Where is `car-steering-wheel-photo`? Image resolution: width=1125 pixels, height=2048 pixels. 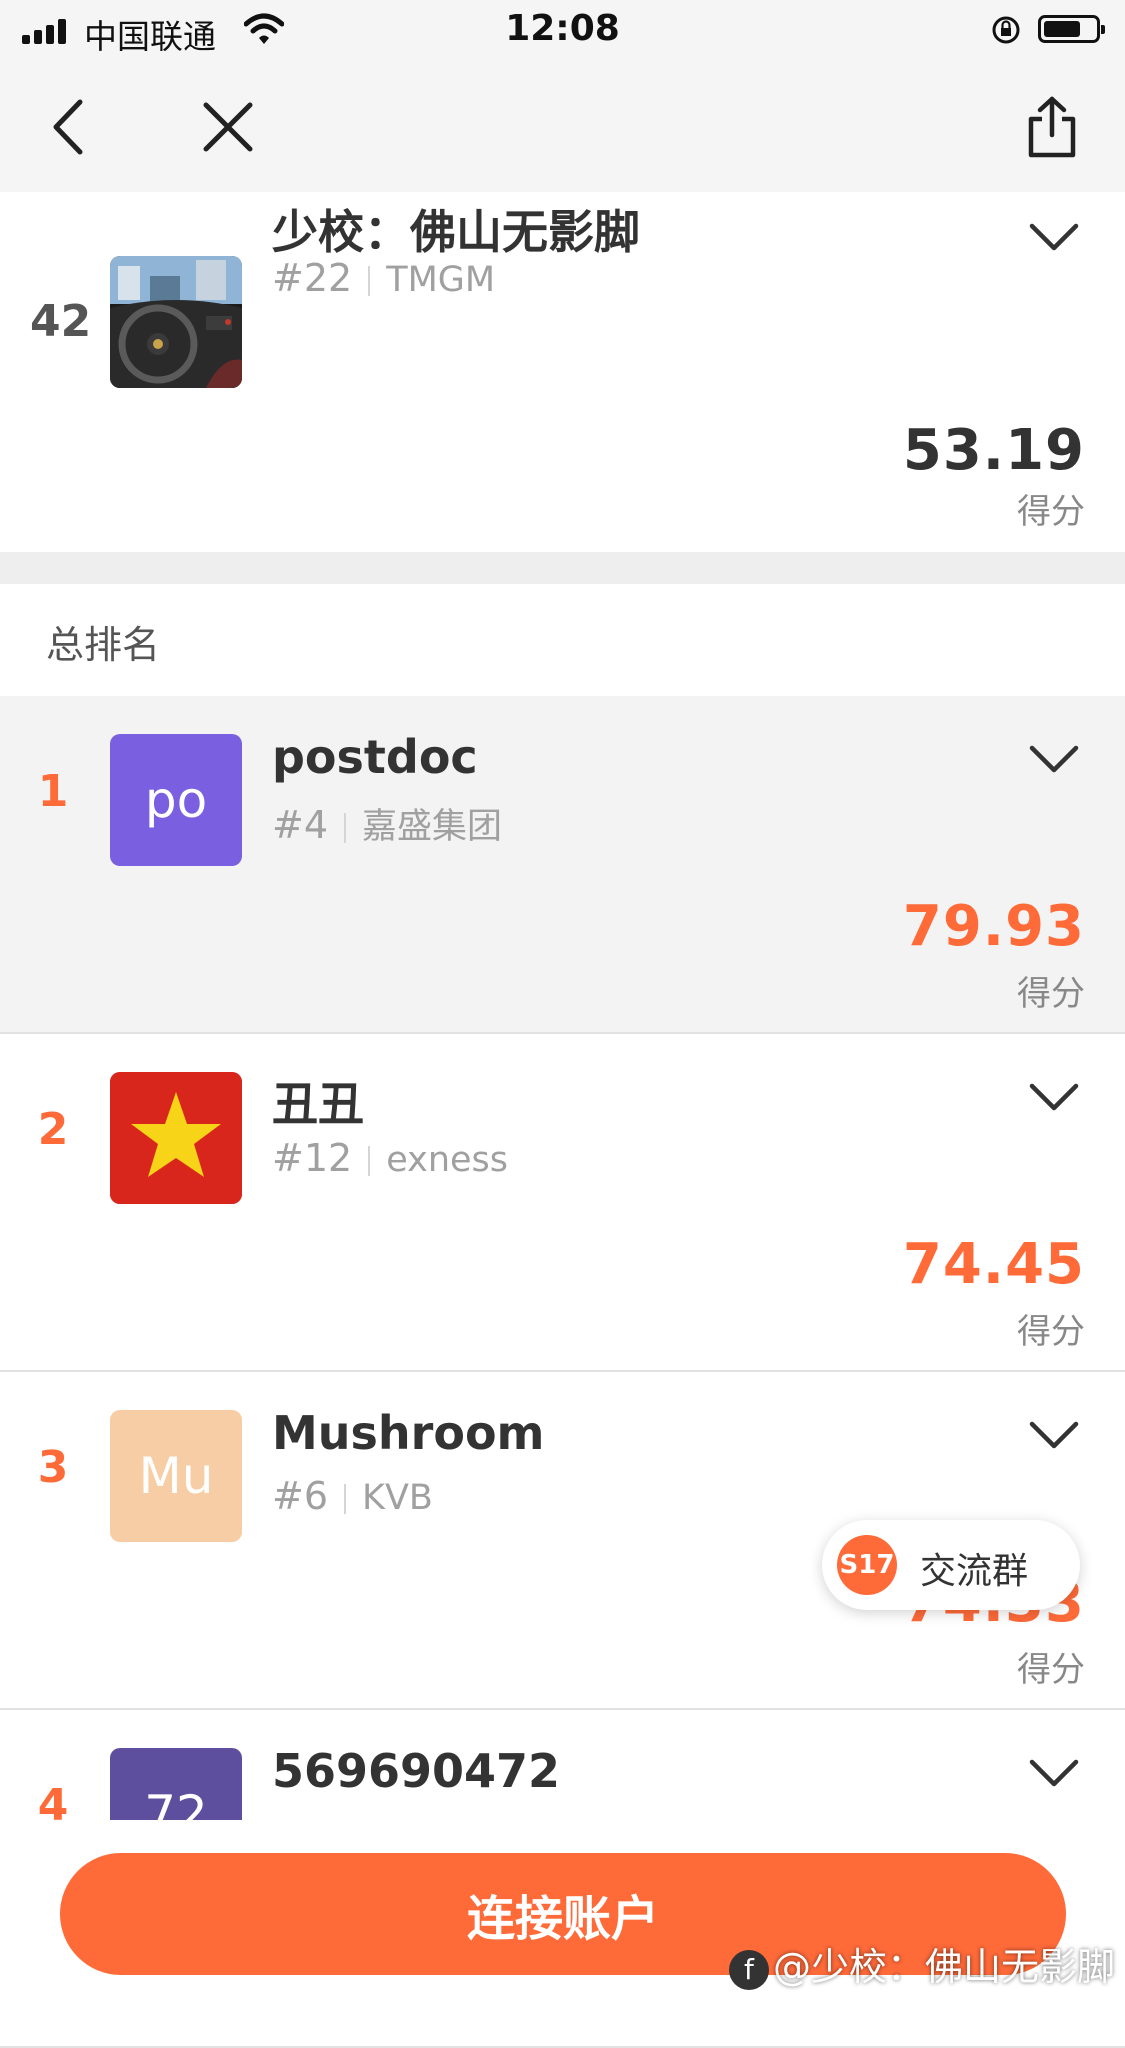 car-steering-wheel-photo is located at coordinates (176, 322).